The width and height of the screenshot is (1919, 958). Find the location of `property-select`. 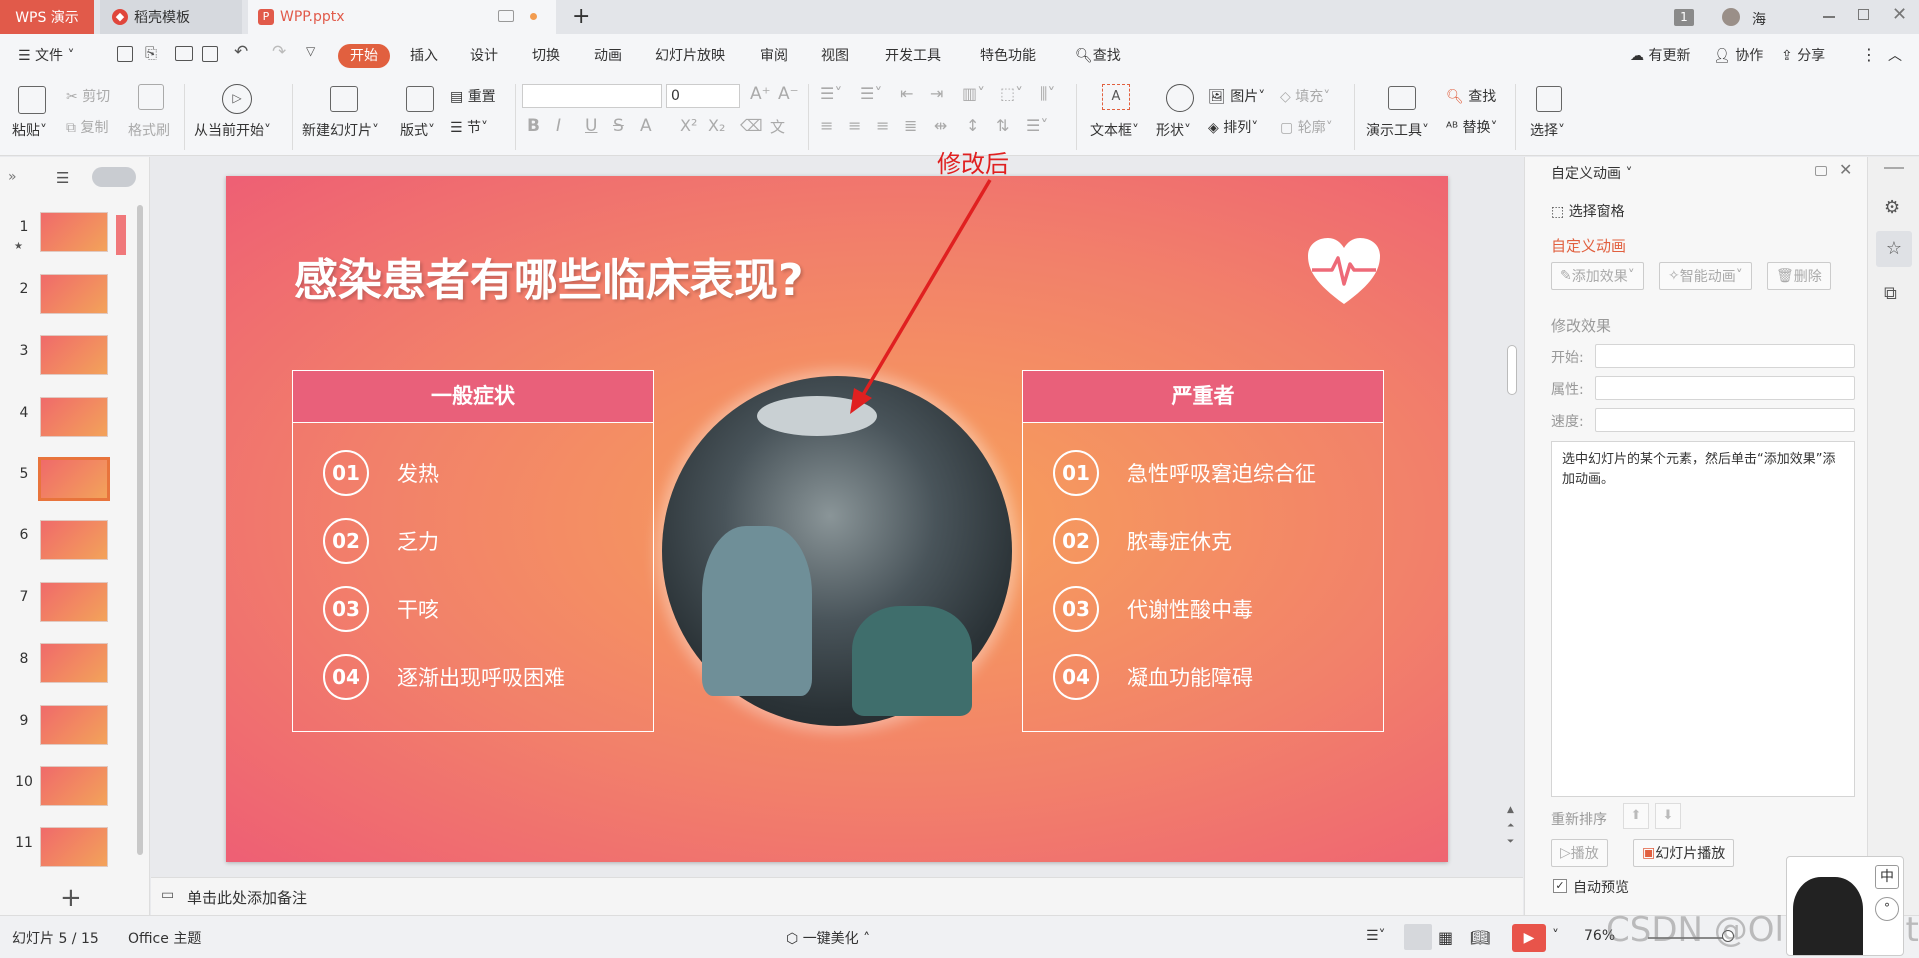

property-select is located at coordinates (1725, 388).